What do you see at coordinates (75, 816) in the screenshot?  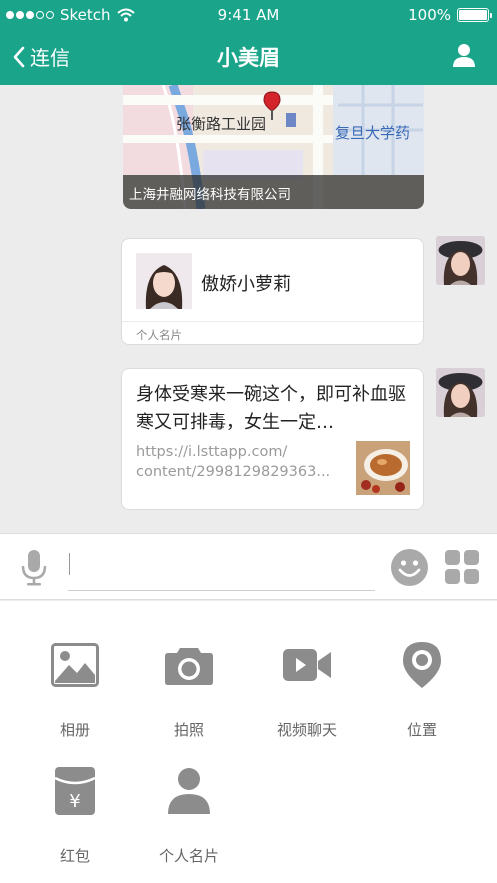 I see `red-packet-button: ¥ 红包` at bounding box center [75, 816].